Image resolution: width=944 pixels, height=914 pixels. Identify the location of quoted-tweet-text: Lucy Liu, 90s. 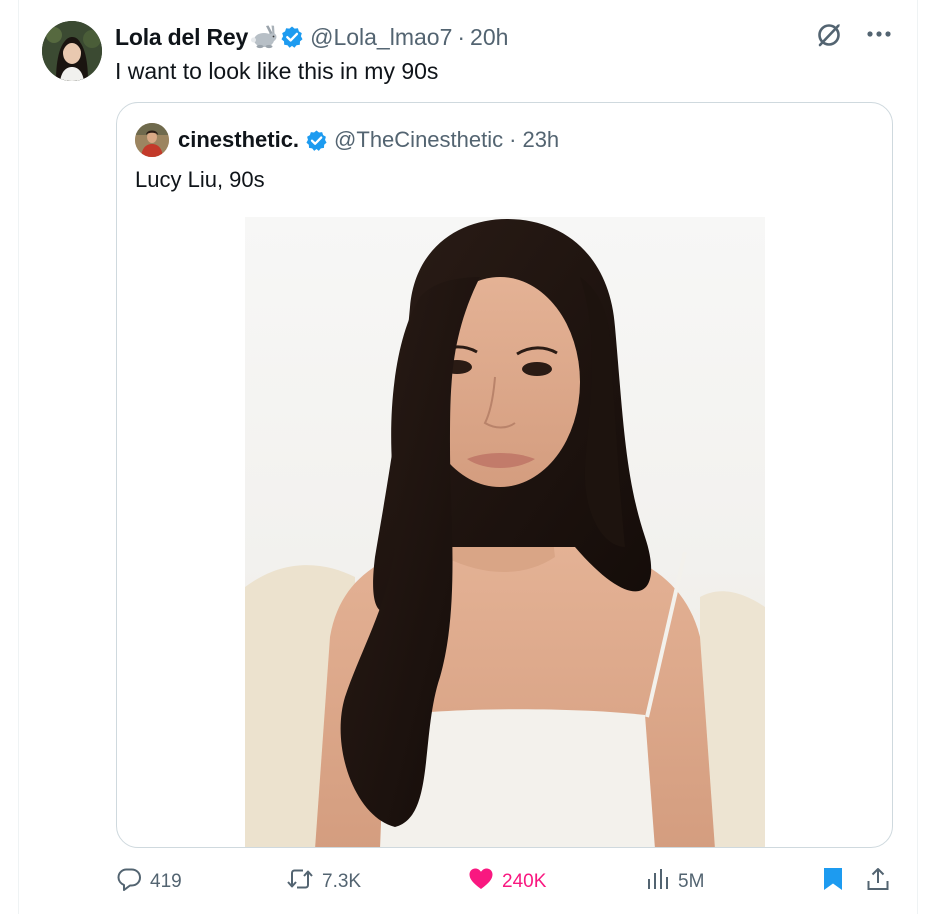
(200, 179).